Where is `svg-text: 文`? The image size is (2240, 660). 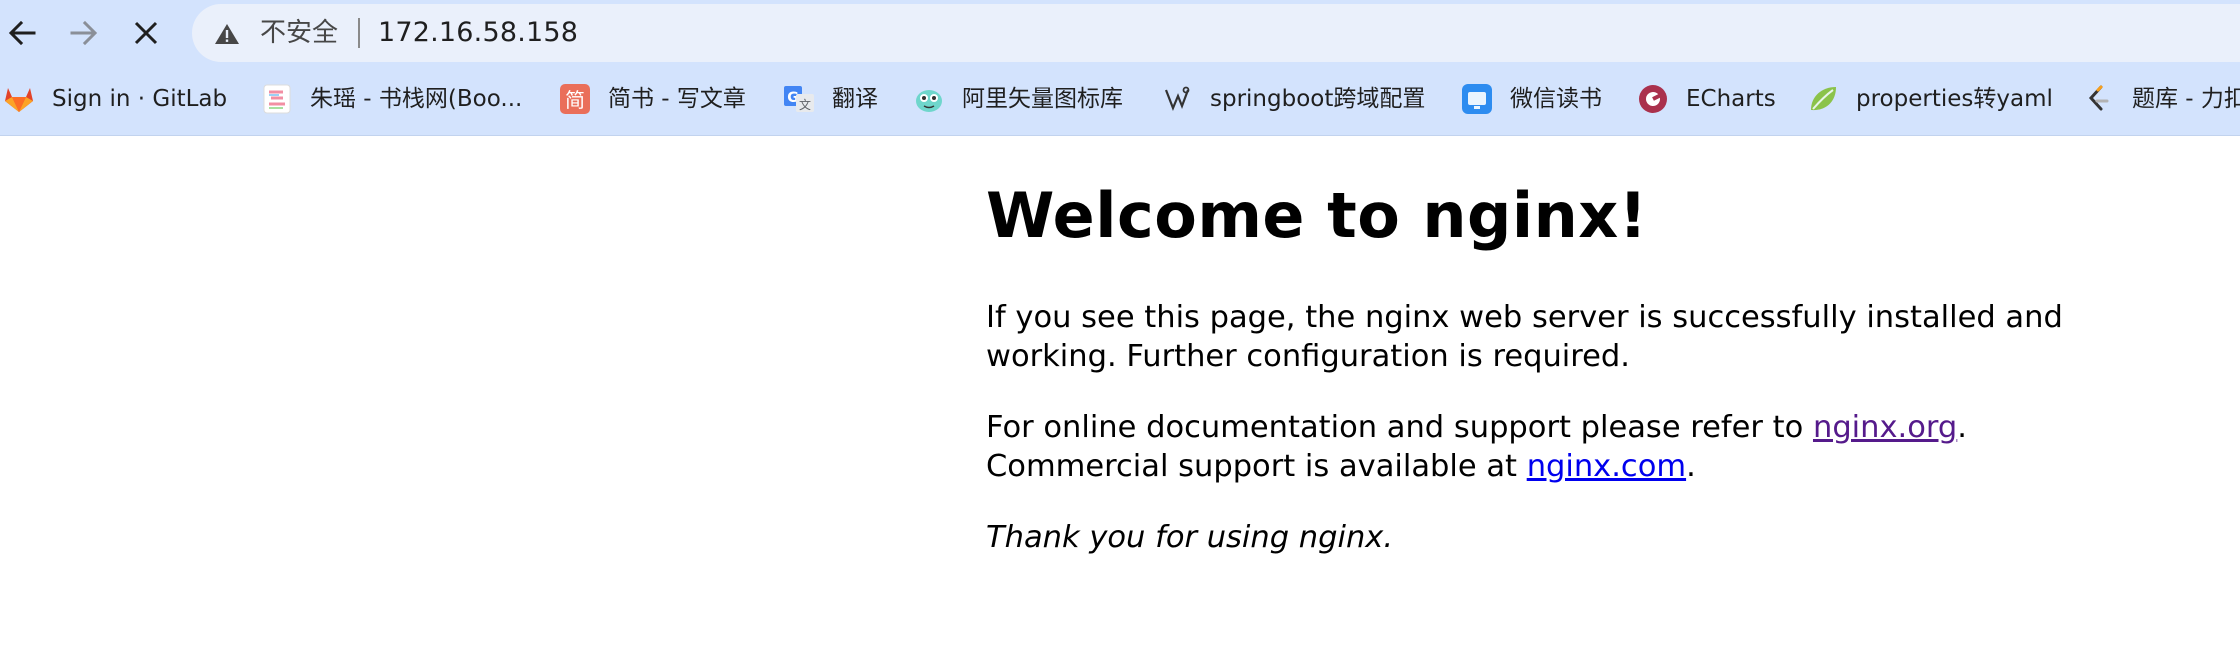
svg-text: 文 is located at coordinates (805, 104).